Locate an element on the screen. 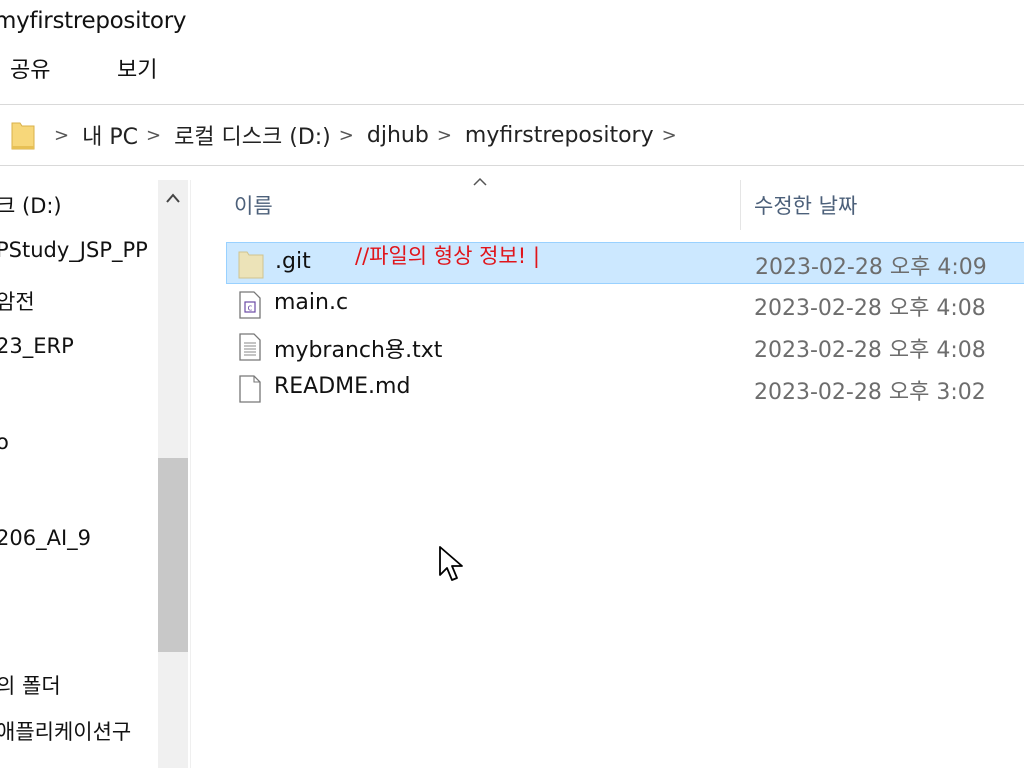 This screenshot has width=1024, height=768. sort-ascending-icon is located at coordinates (480, 180).